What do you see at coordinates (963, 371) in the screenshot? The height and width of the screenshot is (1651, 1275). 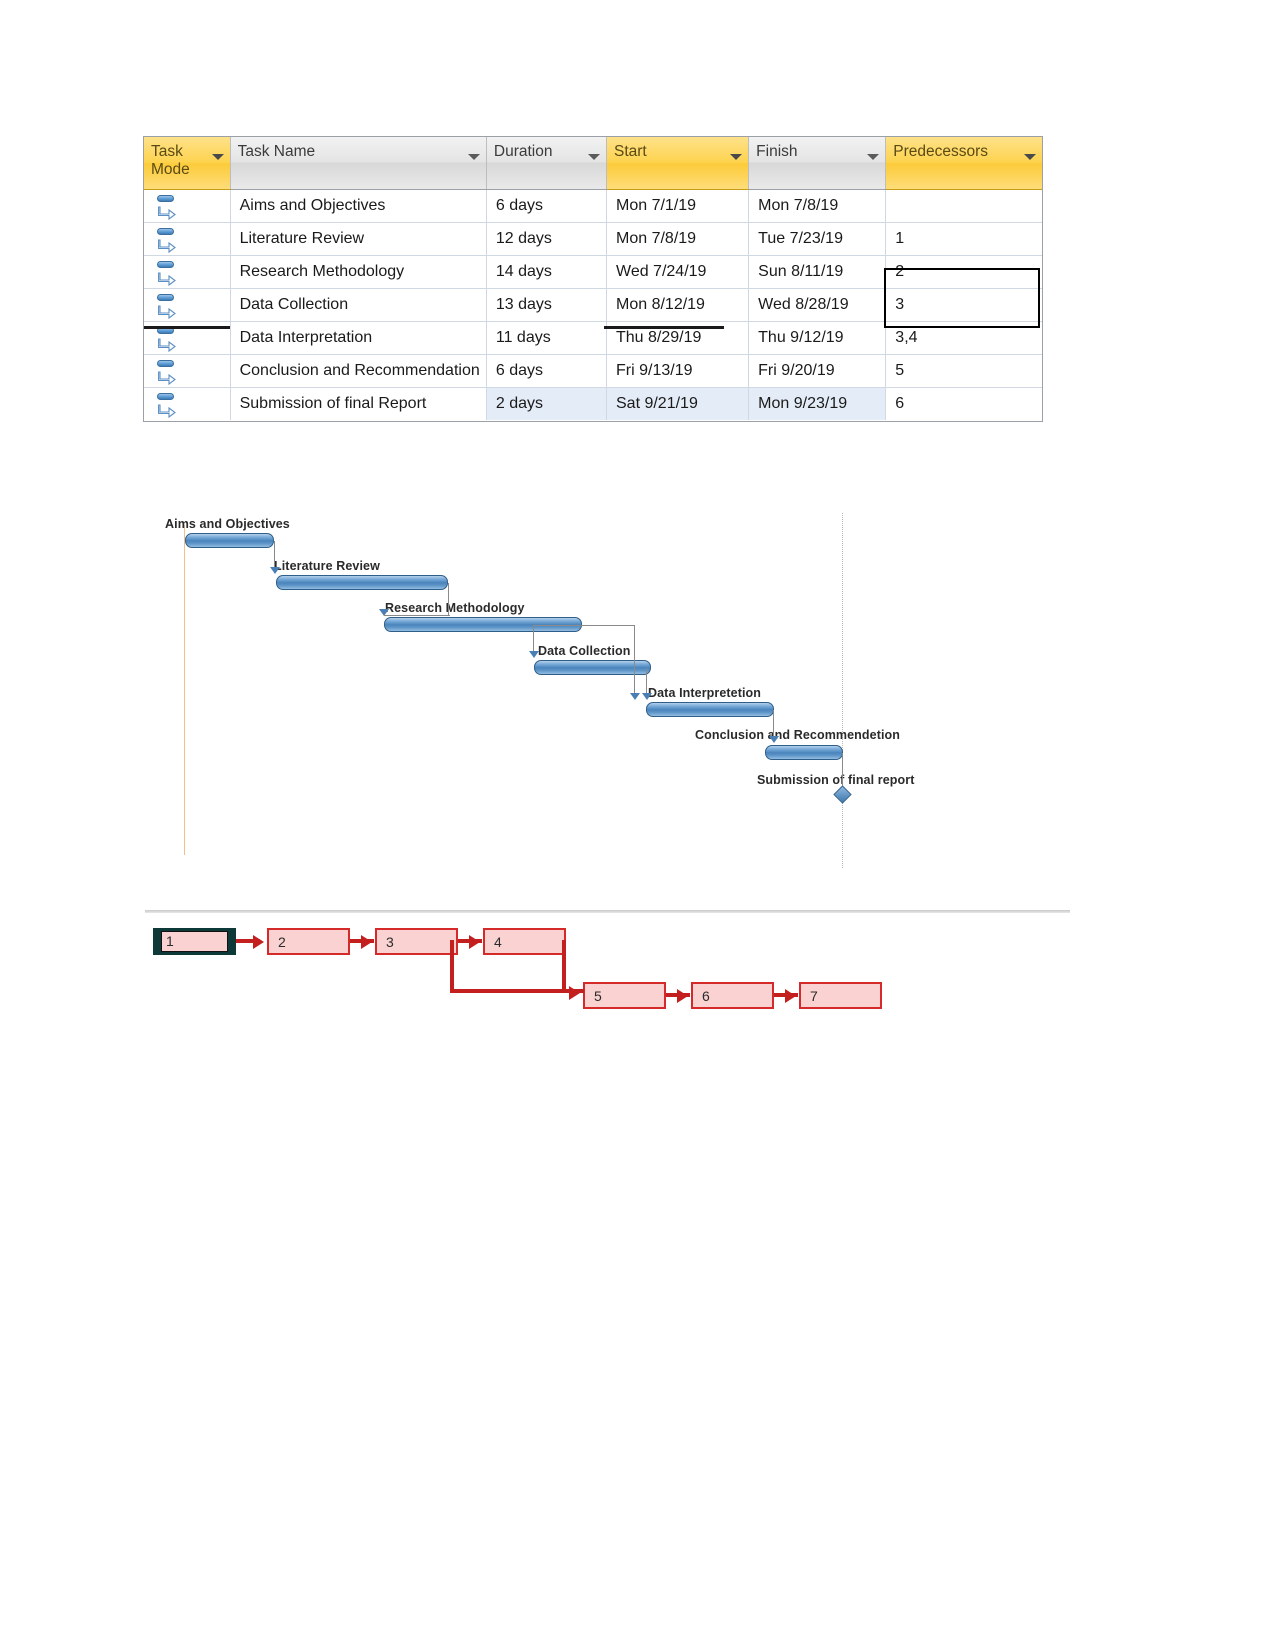 I see `cell-predecessors: 5` at bounding box center [963, 371].